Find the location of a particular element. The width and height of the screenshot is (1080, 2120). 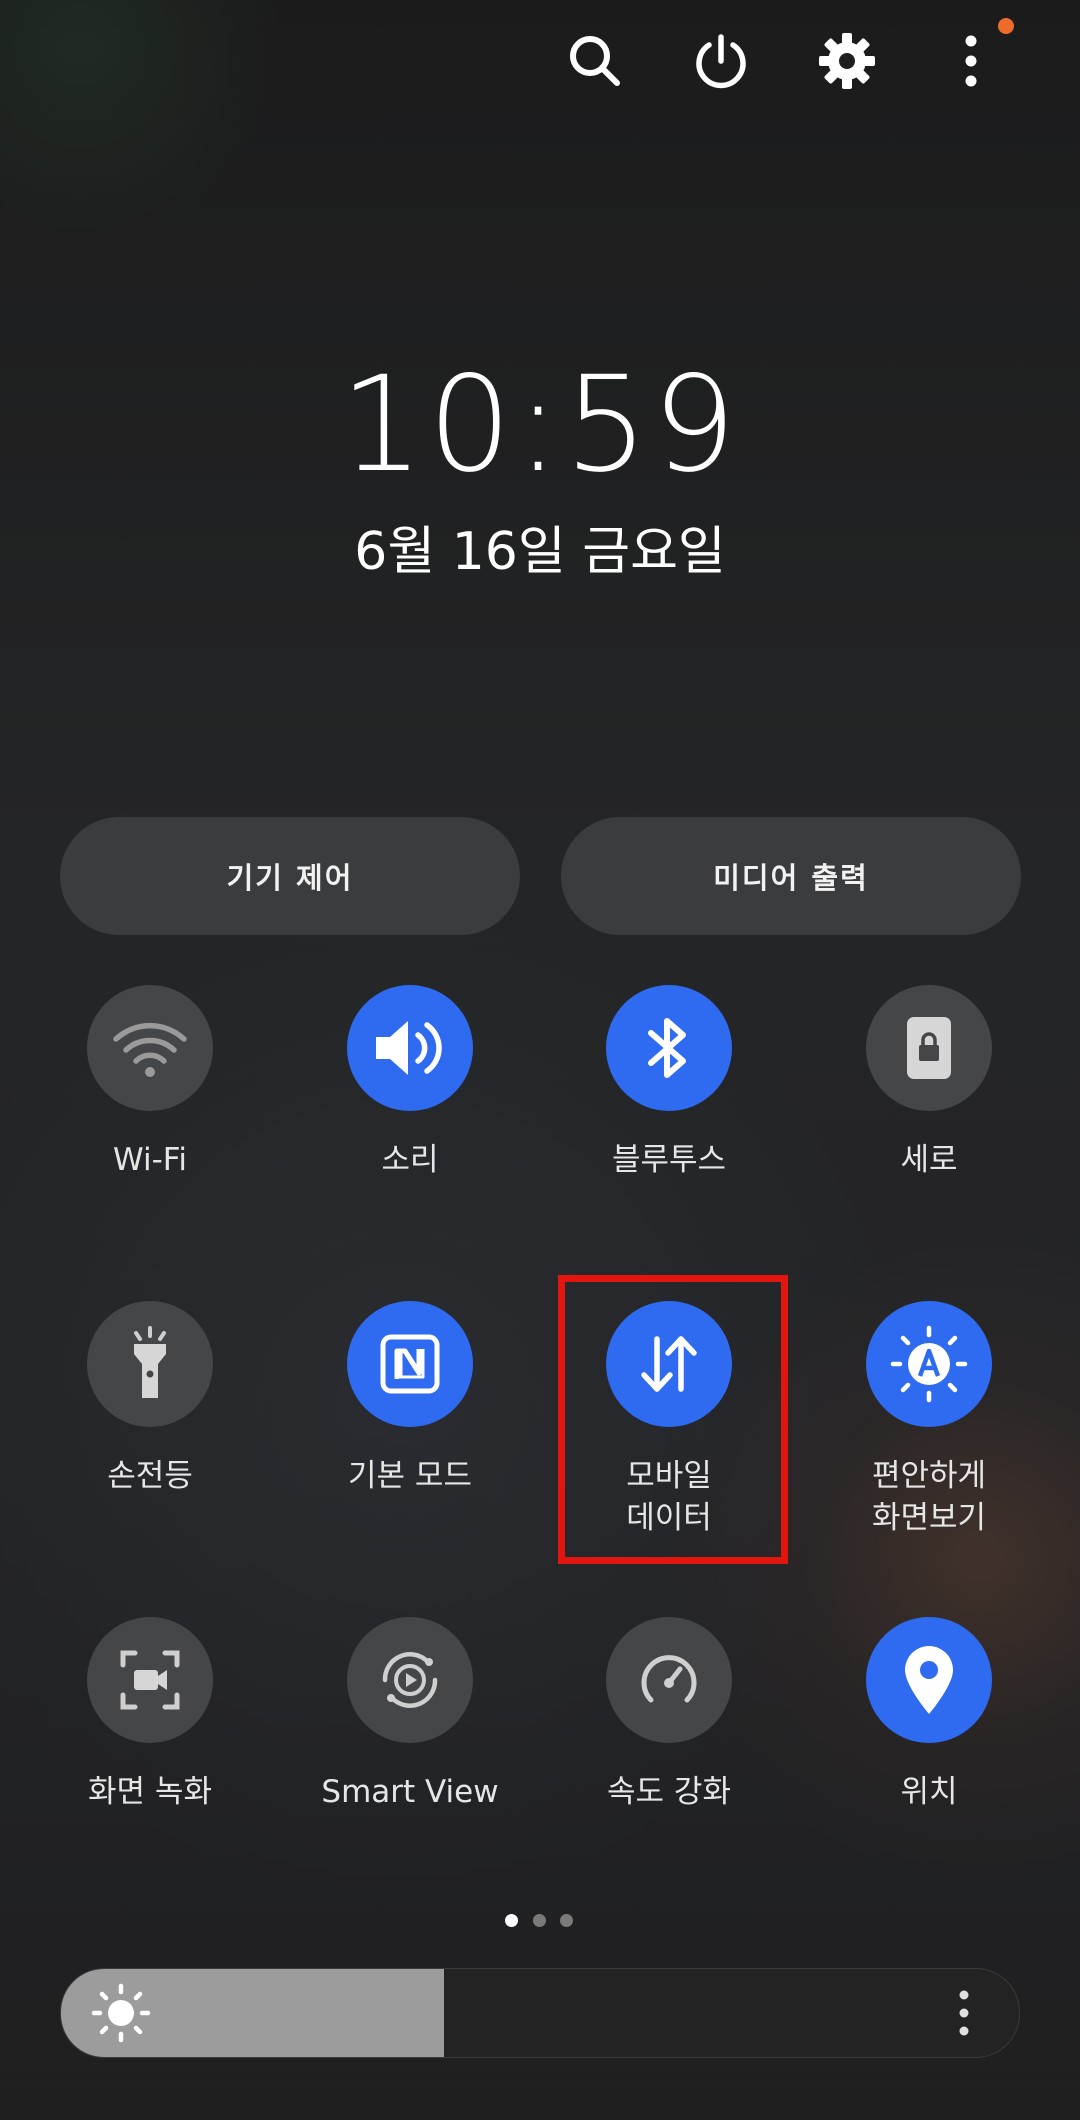

tile-smart-view: Smart View is located at coordinates (410, 1747).